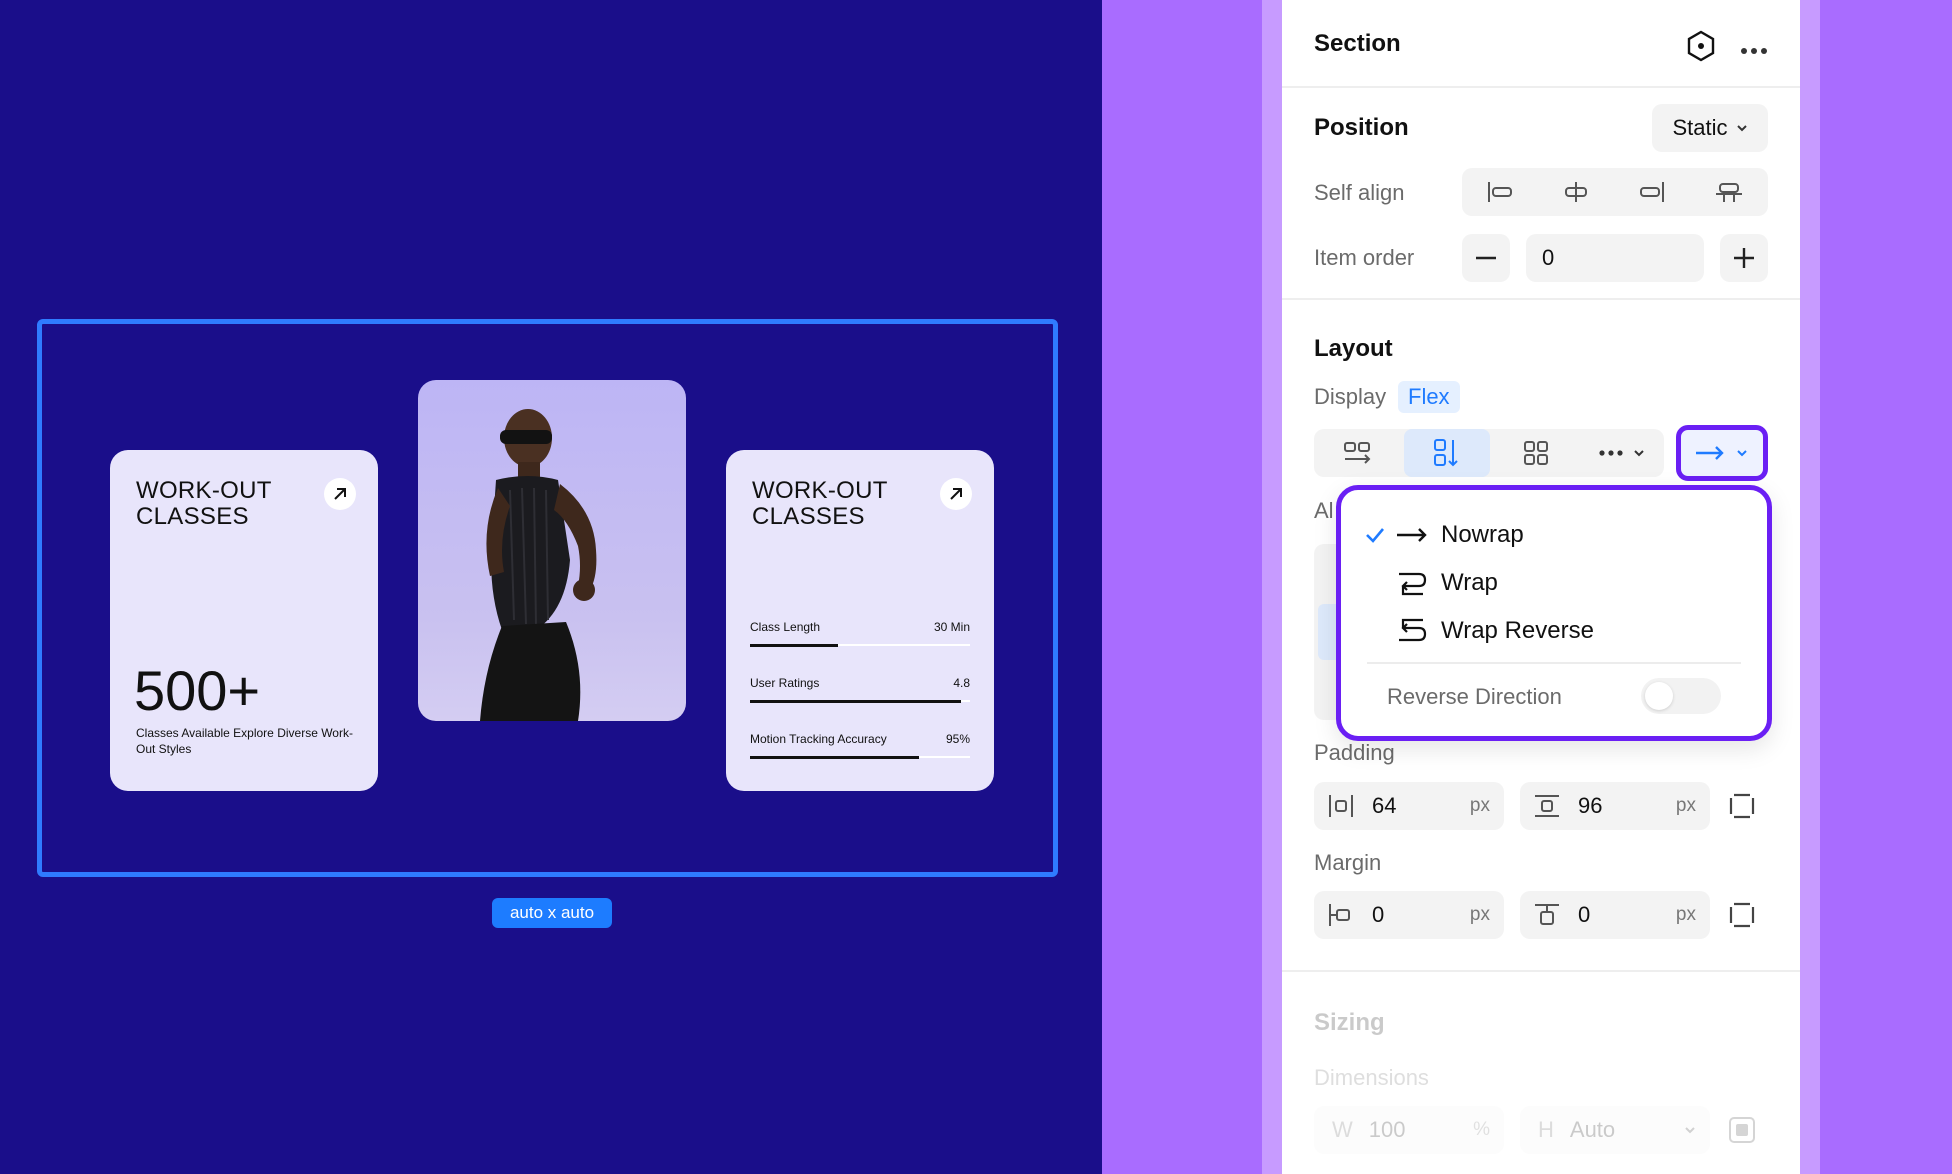  Describe the element at coordinates (1409, 806) in the screenshot. I see `padding-horizontal-input: 64 px` at that location.